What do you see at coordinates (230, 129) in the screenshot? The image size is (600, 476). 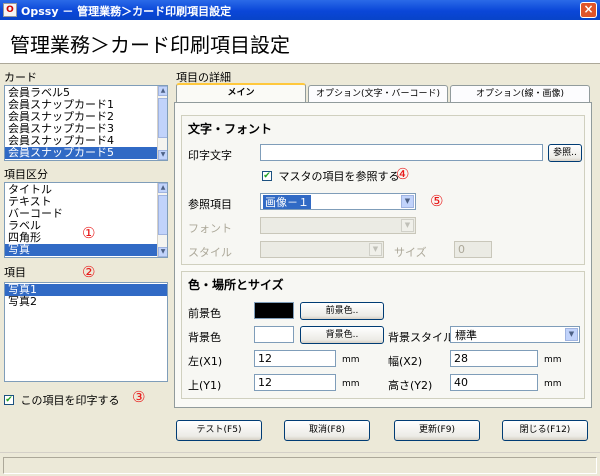 I see `text-font-title: 文字・フォント` at bounding box center [230, 129].